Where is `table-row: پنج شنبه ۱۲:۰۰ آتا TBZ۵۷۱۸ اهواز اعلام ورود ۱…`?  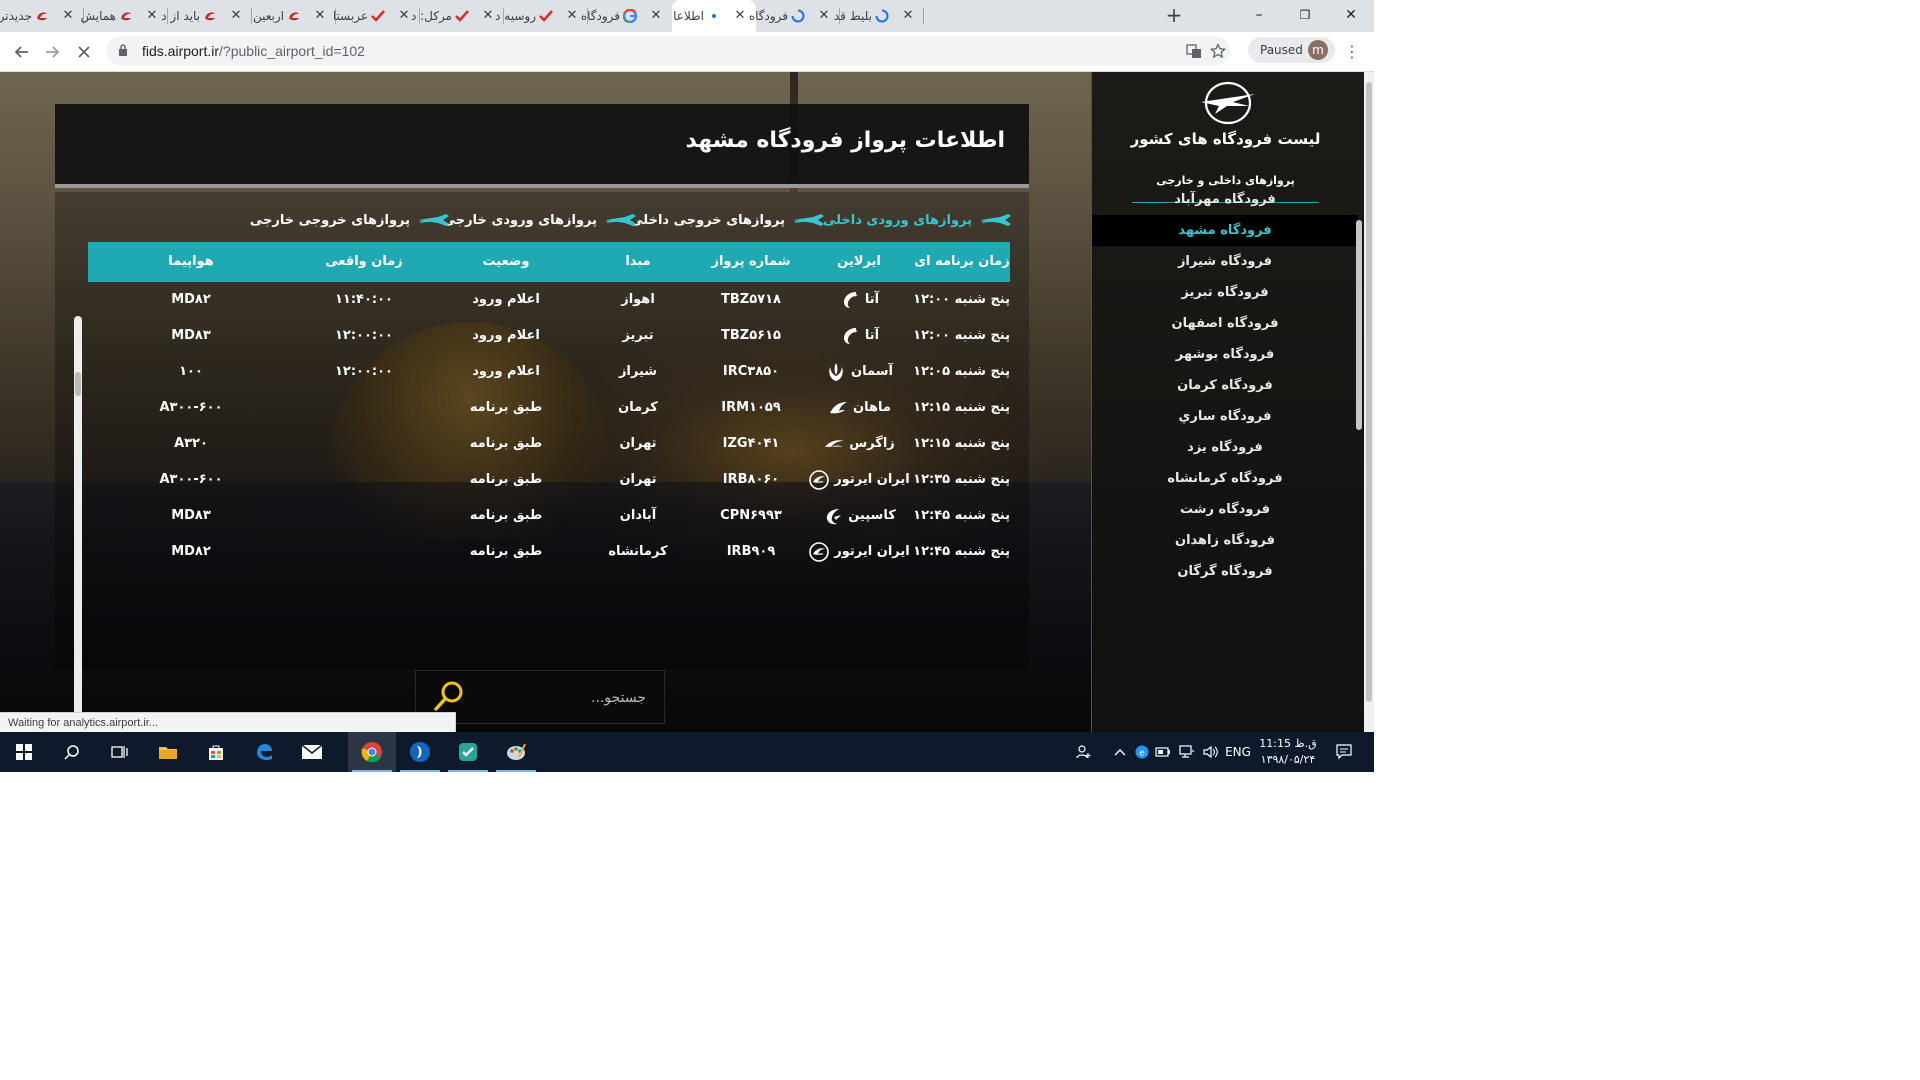
table-row: پنج شنبه ۱۲:۰۰ آتا TBZ۵۷۱۸ اهواز اعلام ورود ۱… is located at coordinates (549, 300).